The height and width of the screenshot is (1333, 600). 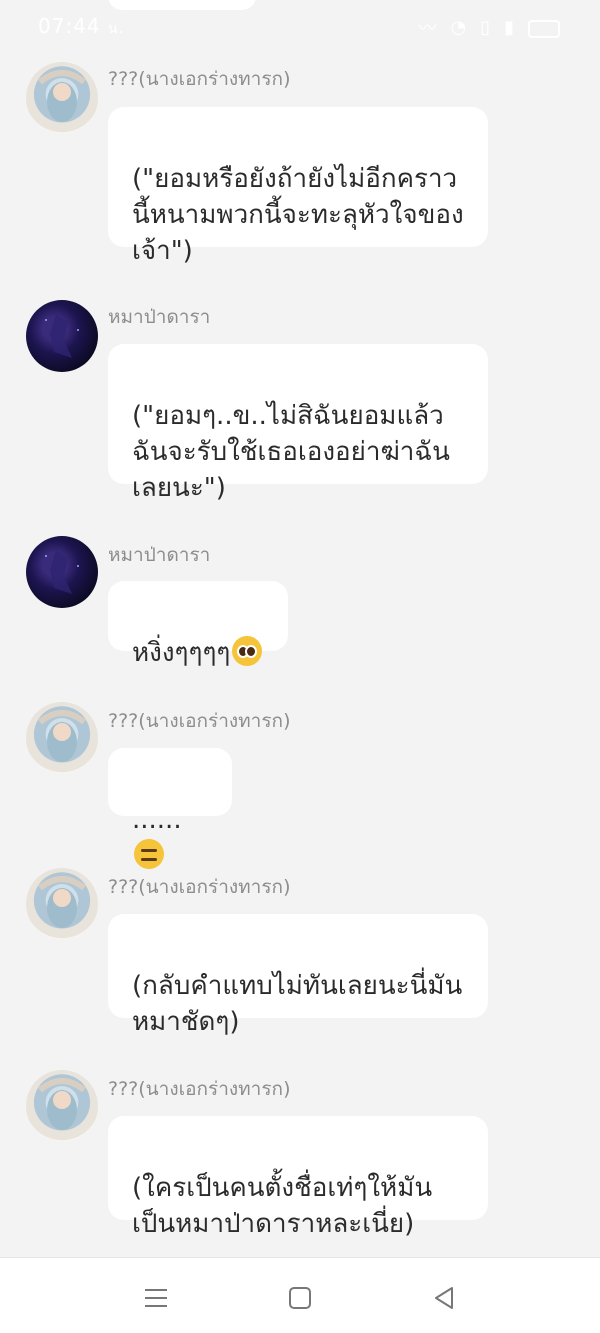 I want to click on back-button, so click(x=444, y=1298).